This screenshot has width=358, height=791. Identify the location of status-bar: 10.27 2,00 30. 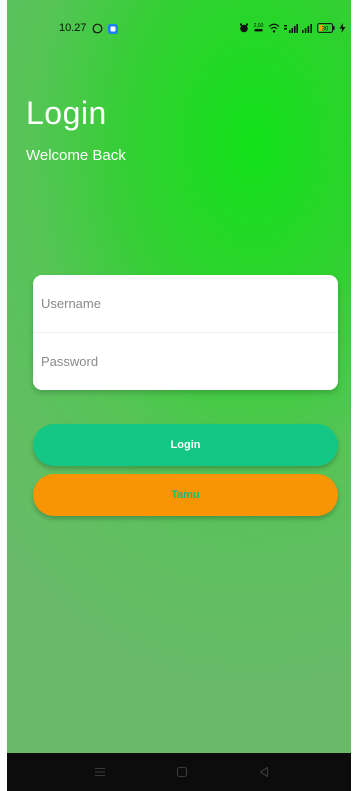
(179, 28).